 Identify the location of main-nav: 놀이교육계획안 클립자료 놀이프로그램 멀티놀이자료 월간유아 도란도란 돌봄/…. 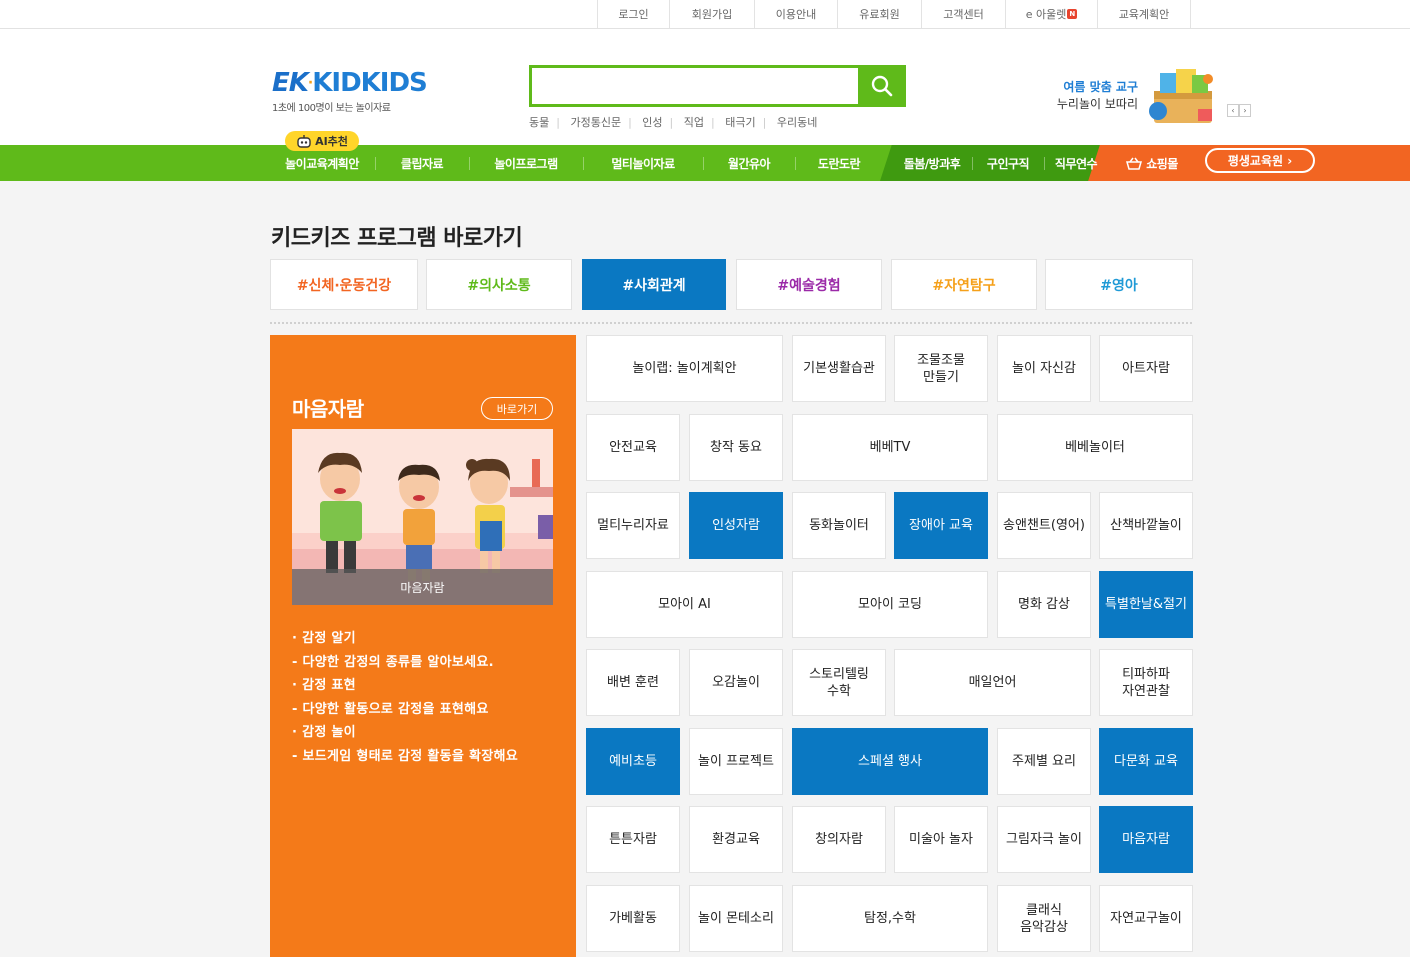
(705, 163).